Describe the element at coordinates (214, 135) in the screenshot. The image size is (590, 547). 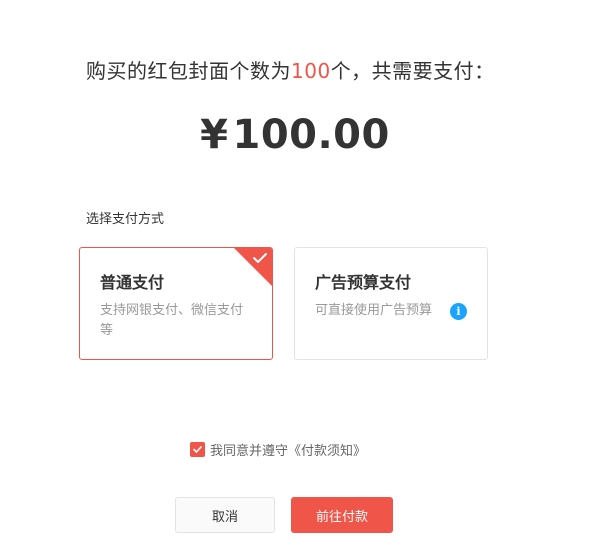
I see `currency-symbol: ¥` at that location.